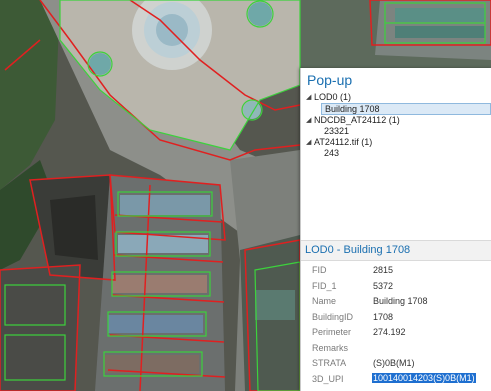 The image size is (491, 391). Describe the element at coordinates (424, 377) in the screenshot. I see `selected-value-text: 100140014203(S)0B(M1)` at that location.